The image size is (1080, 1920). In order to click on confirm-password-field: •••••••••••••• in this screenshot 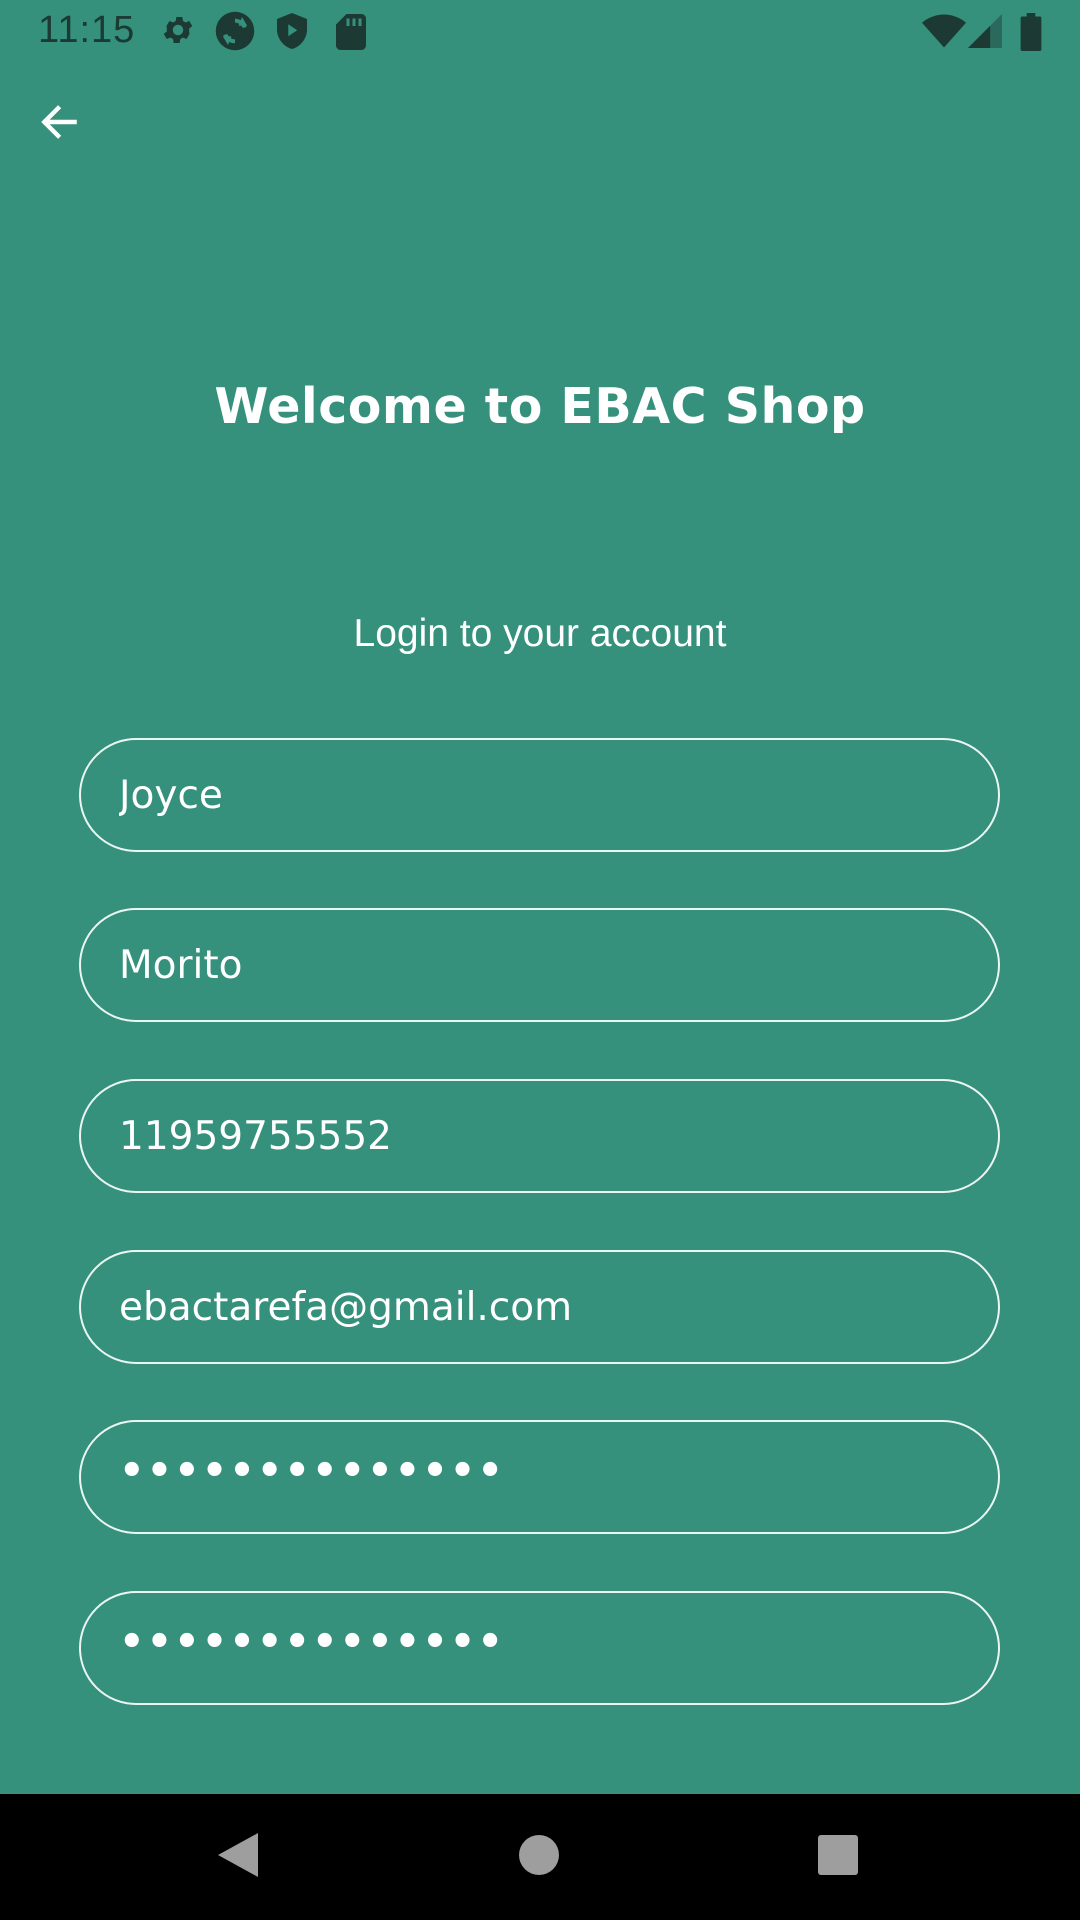, I will do `click(539, 1648)`.